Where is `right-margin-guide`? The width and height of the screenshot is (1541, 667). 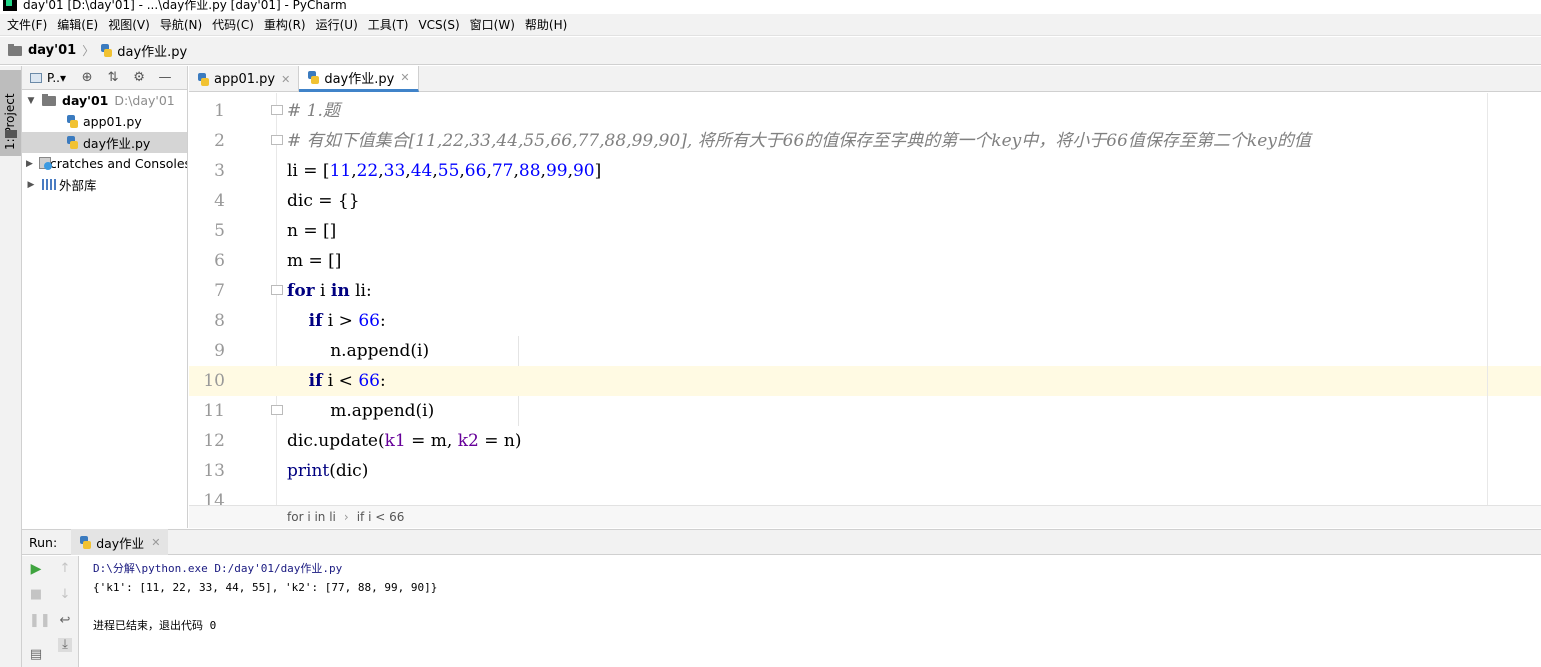
right-margin-guide is located at coordinates (1487, 299).